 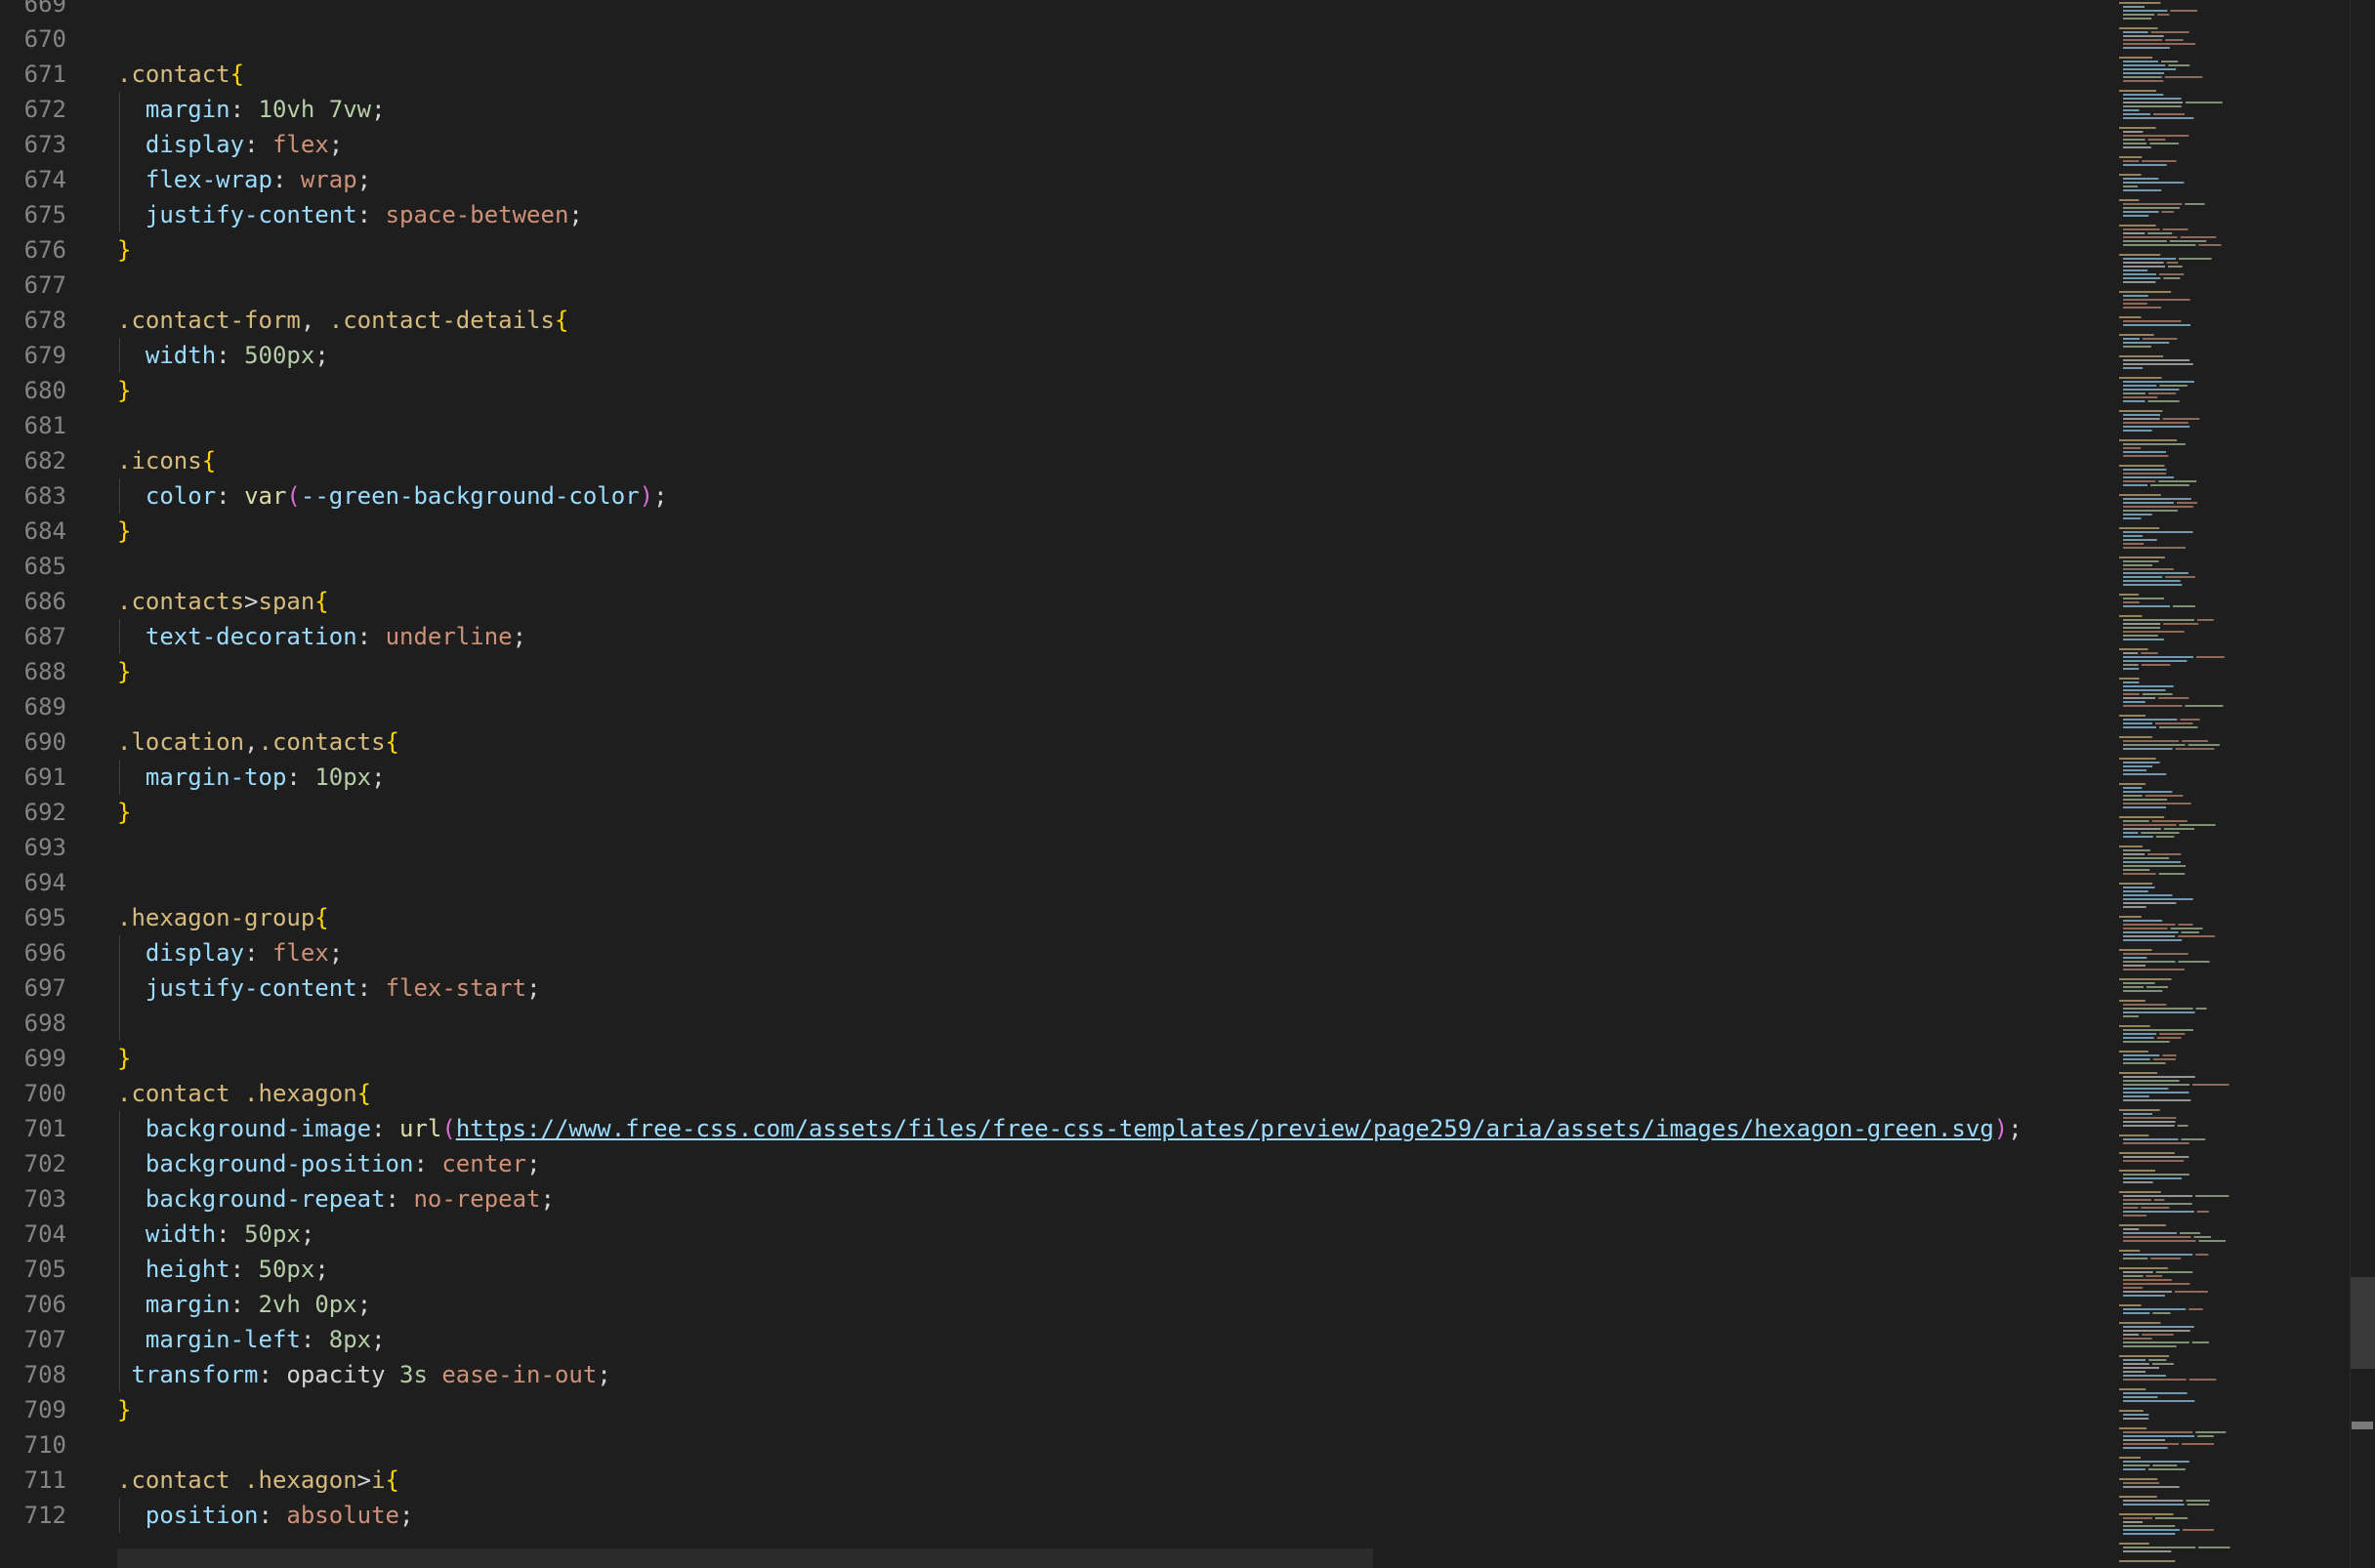 What do you see at coordinates (350, 1340) in the screenshot?
I see `code-token: 8px` at bounding box center [350, 1340].